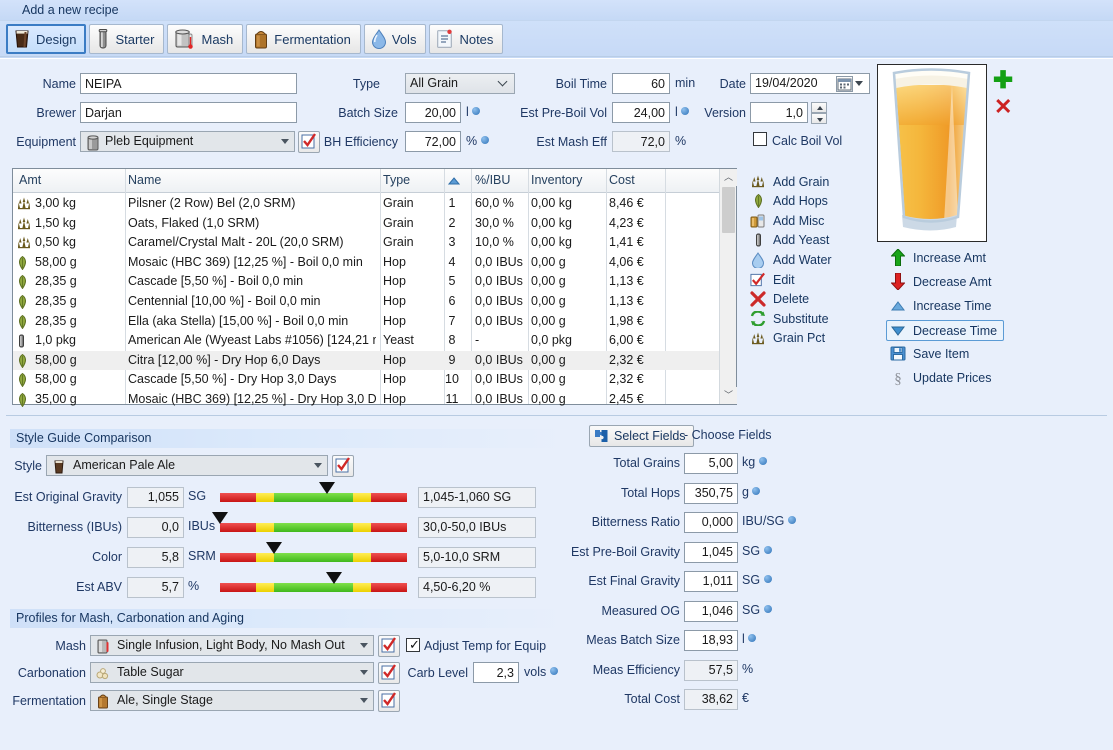 Image resolution: width=1113 pixels, height=750 pixels. I want to click on tab-design: Design, so click(46, 39).